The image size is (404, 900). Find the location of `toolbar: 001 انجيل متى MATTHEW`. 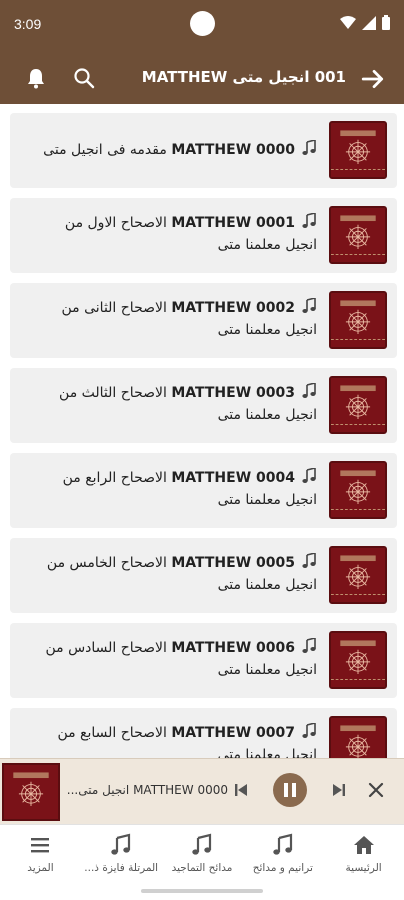

toolbar: 001 انجيل متى MATTHEW is located at coordinates (202, 78).